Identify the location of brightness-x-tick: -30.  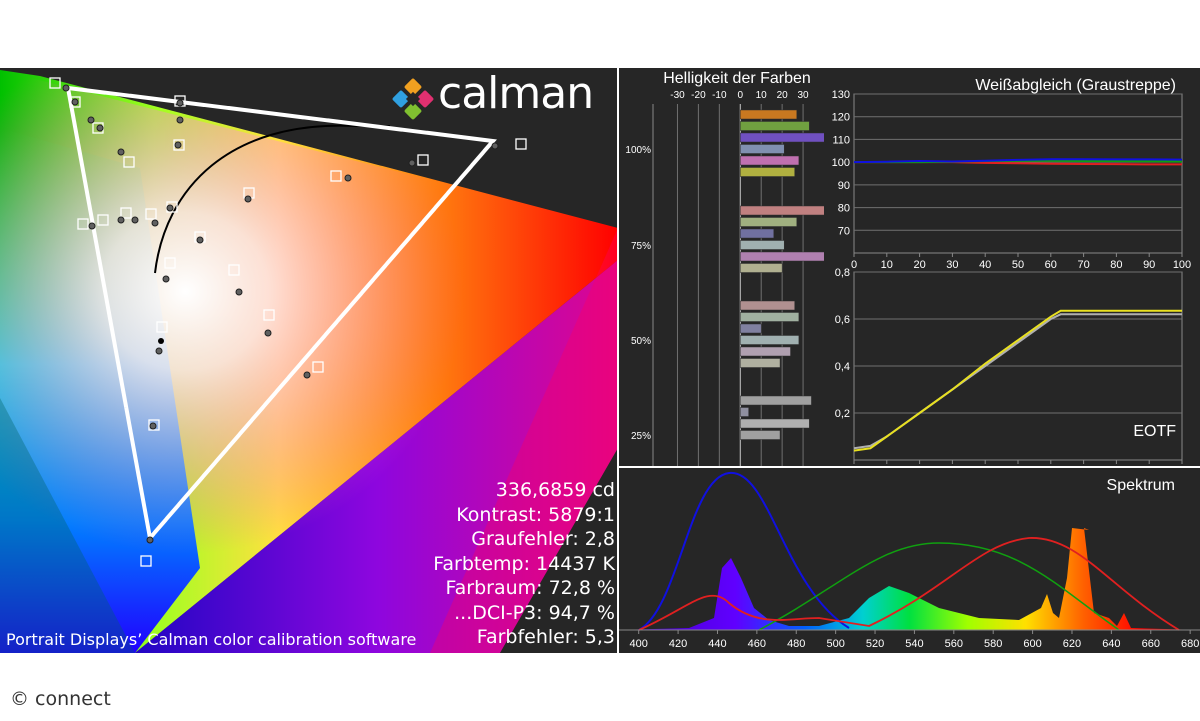
(677, 95).